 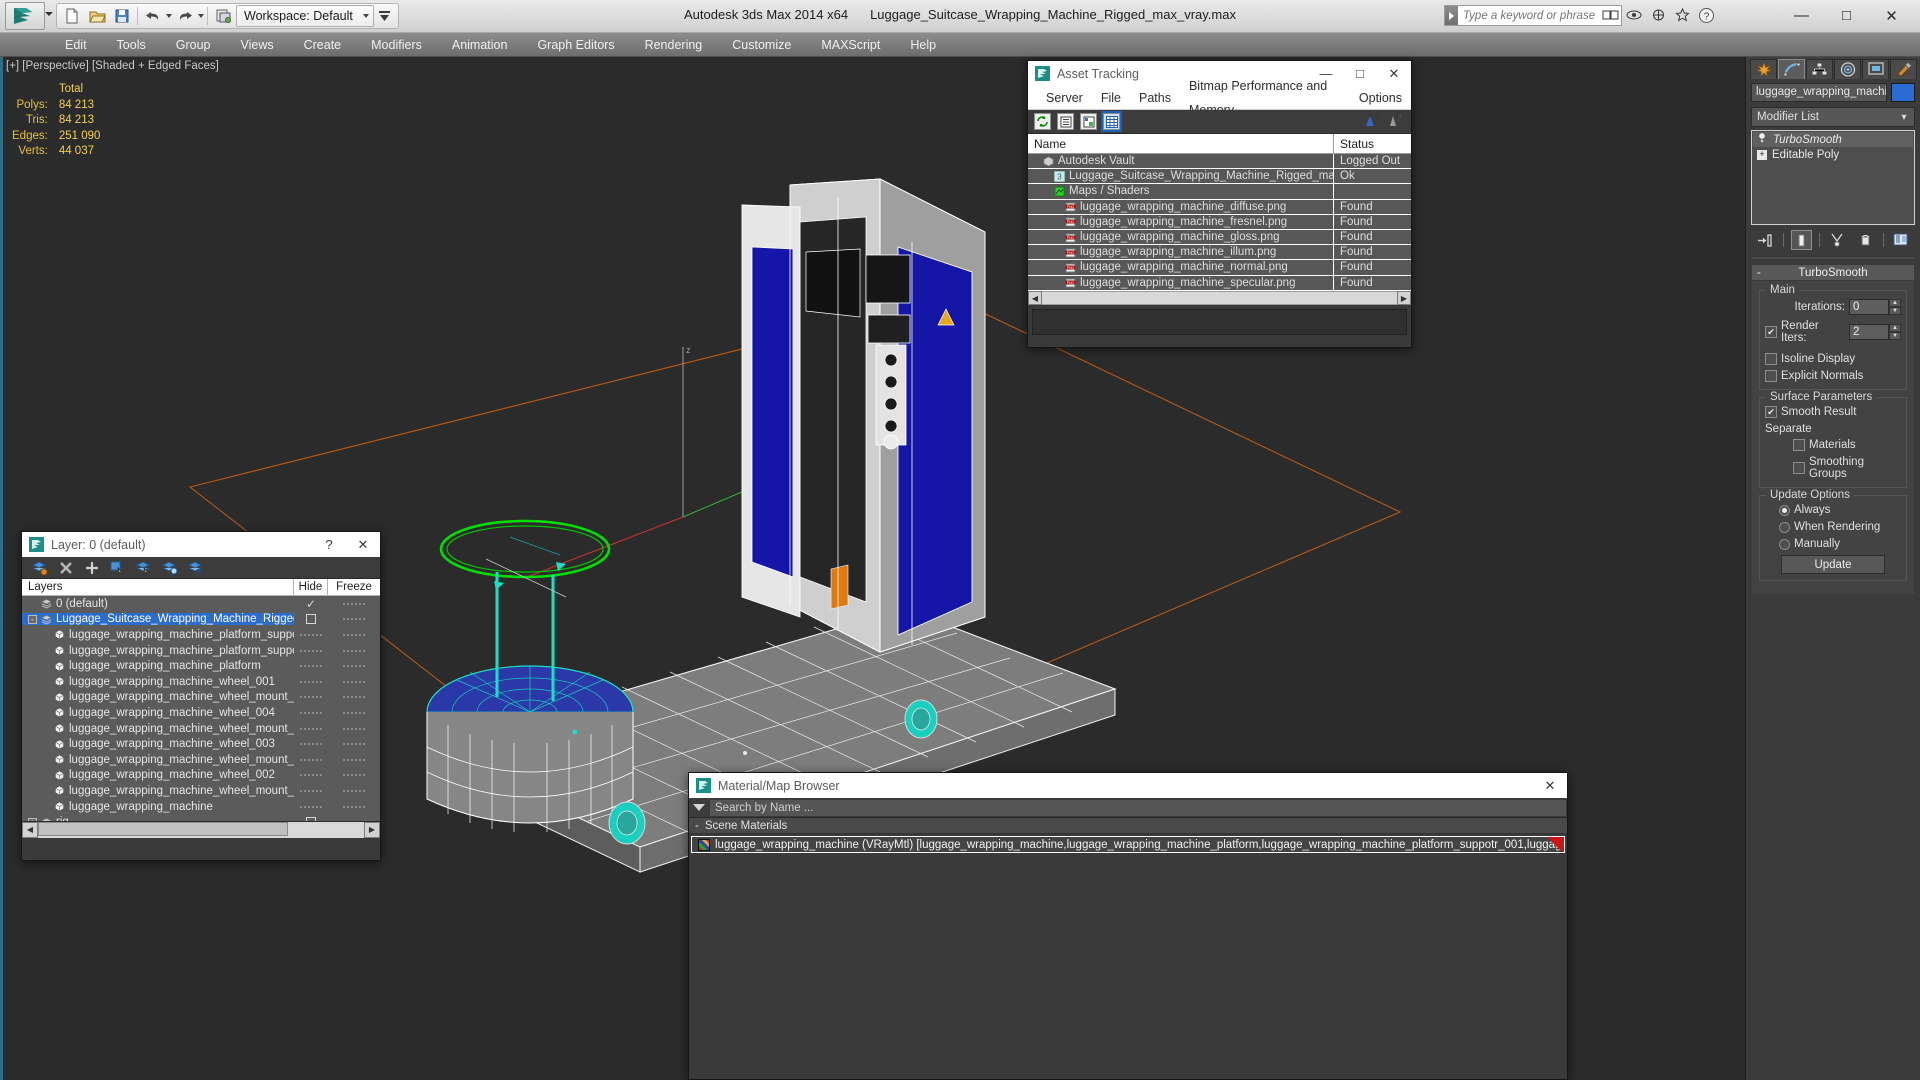 What do you see at coordinates (158, 697) in the screenshot?
I see `layer-row-name-cell: luggage_wrapping_machine_wheel_mount_001` at bounding box center [158, 697].